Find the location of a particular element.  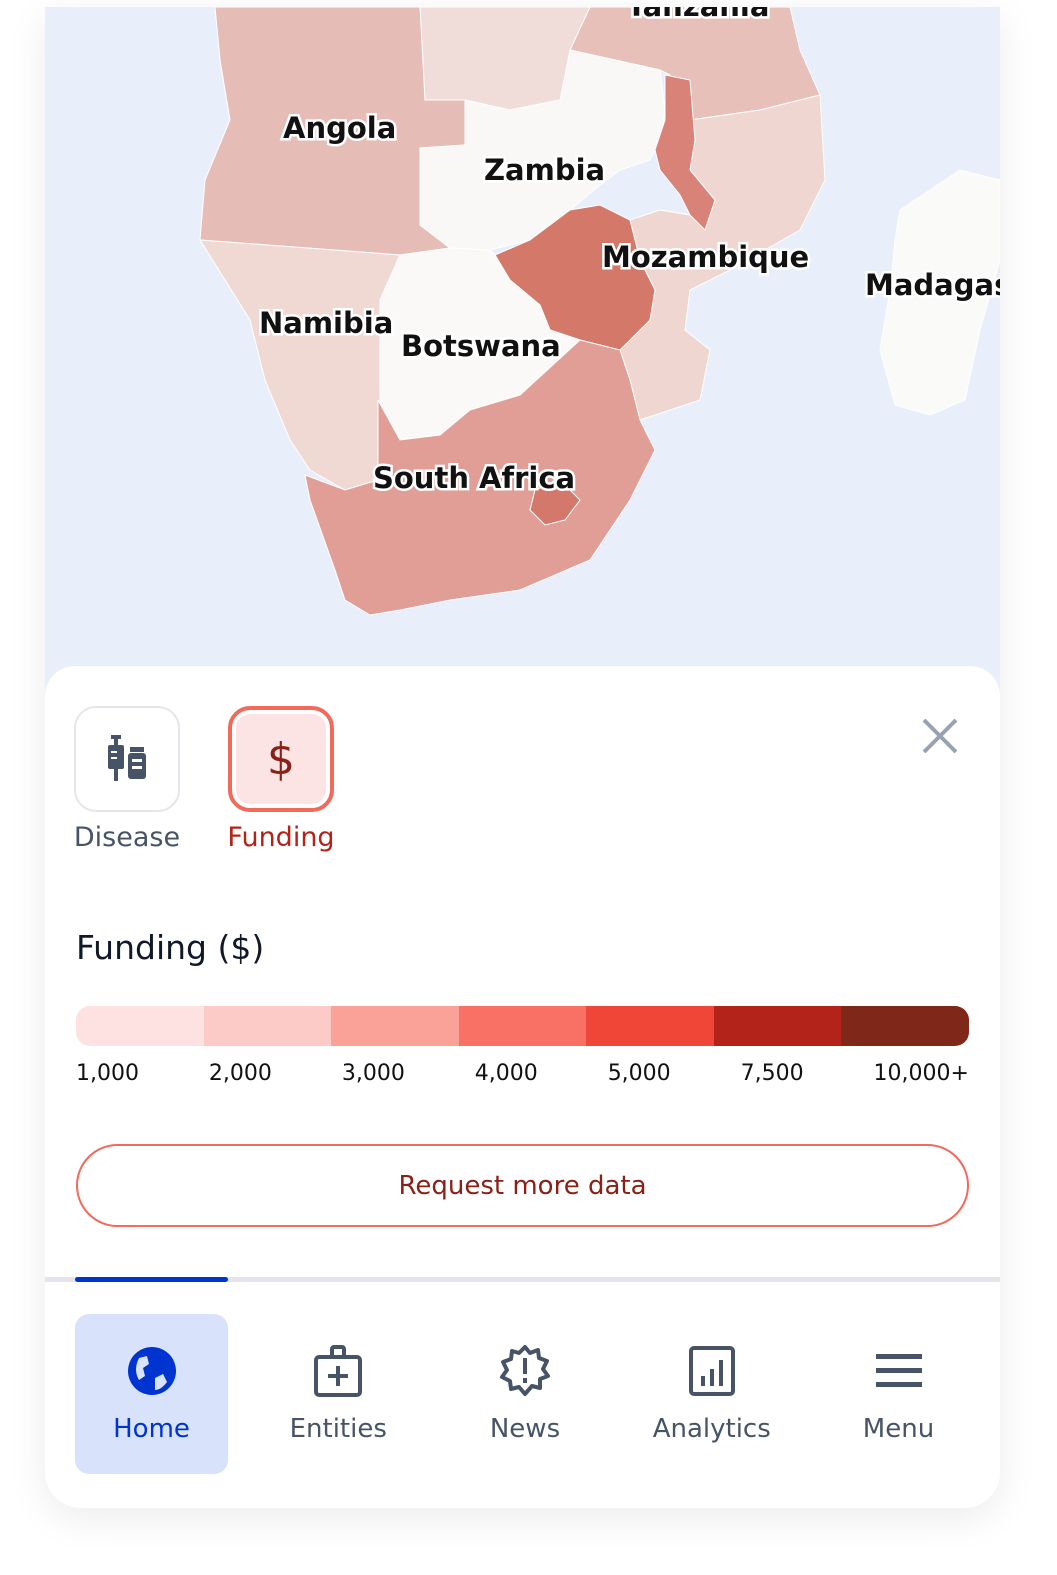

layer-disease-label: Disease is located at coordinates (127, 837).